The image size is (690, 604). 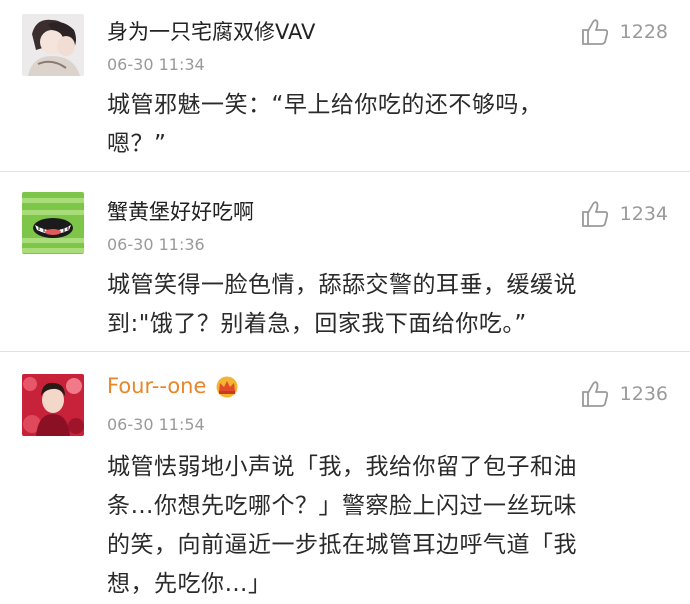 I want to click on username-text: Four--one, so click(x=157, y=386).